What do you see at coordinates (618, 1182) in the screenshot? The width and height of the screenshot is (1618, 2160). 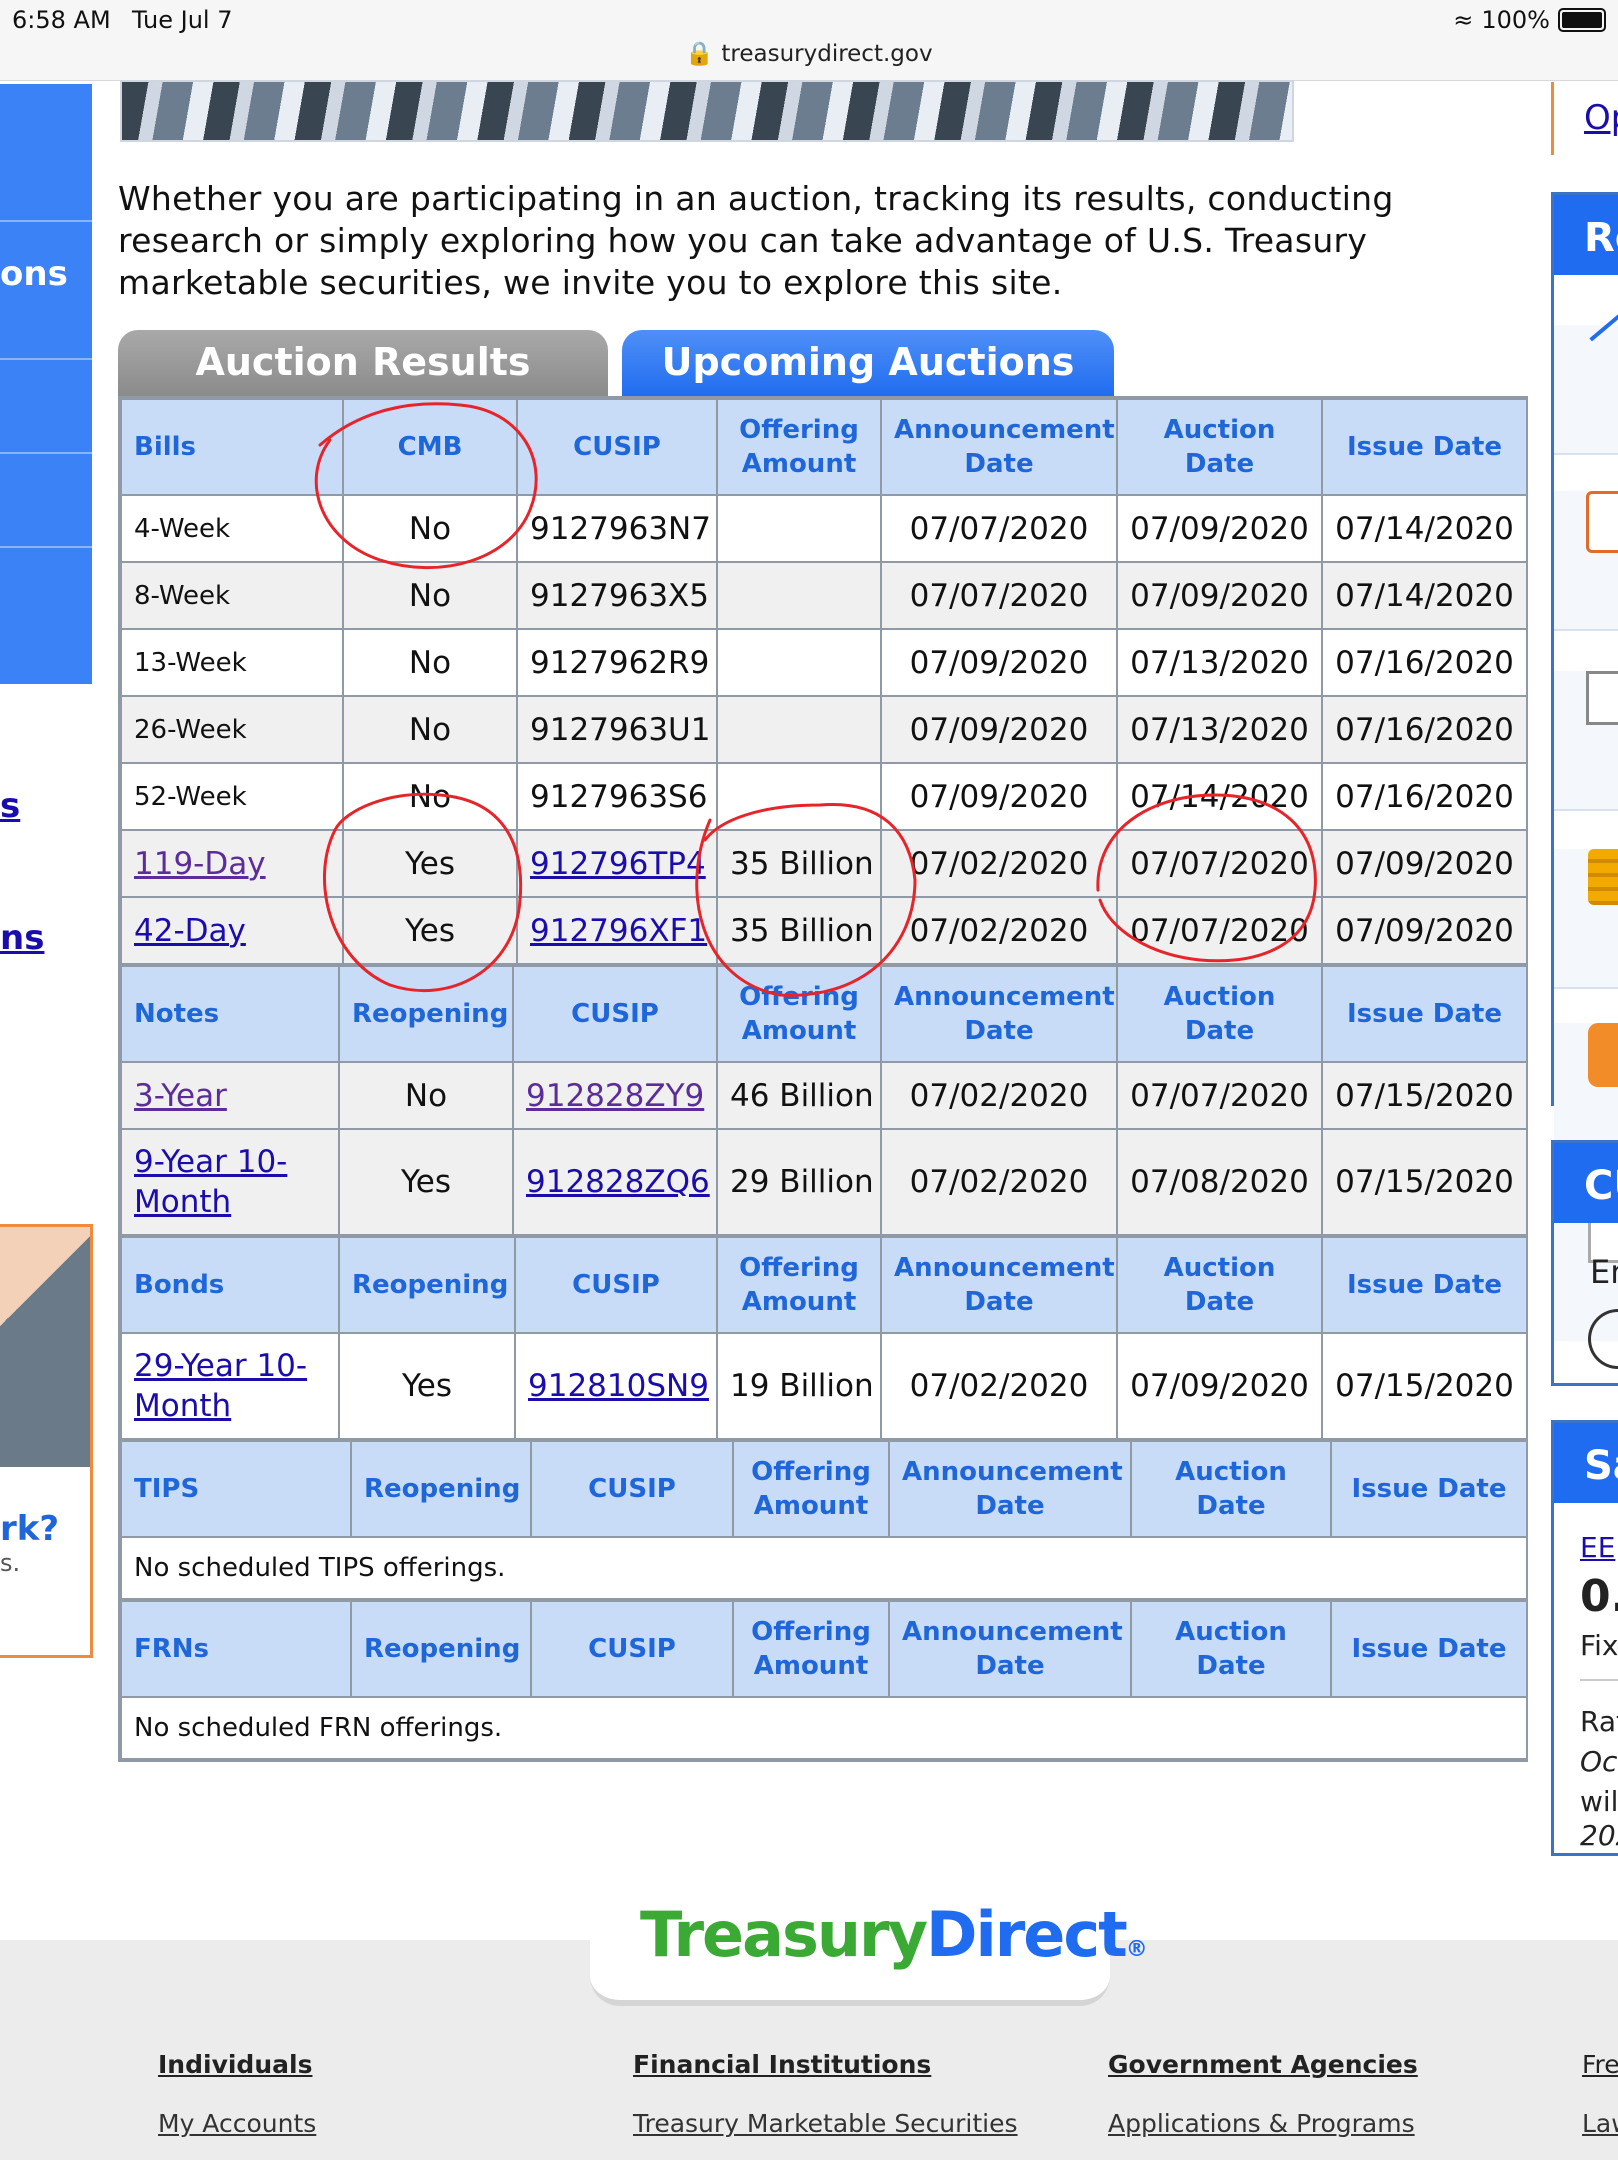 I see `cusip-link: 912828ZQ6` at bounding box center [618, 1182].